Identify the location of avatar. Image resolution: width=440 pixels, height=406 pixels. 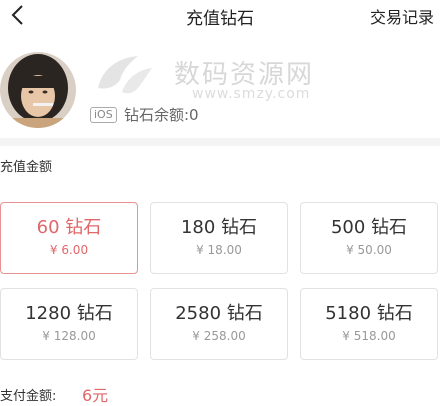
(38, 90).